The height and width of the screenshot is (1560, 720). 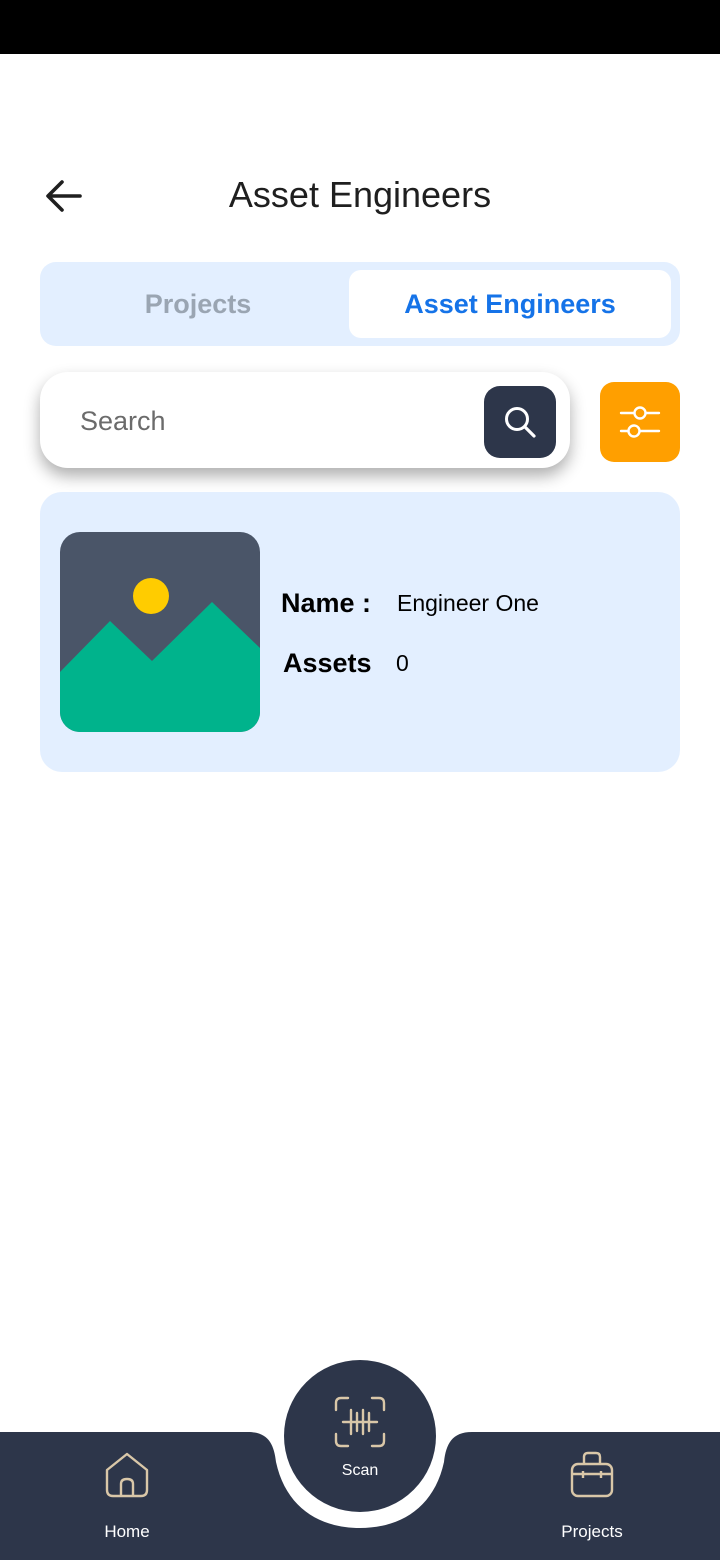 I want to click on nav-projects-label: Projects, so click(x=592, y=1531).